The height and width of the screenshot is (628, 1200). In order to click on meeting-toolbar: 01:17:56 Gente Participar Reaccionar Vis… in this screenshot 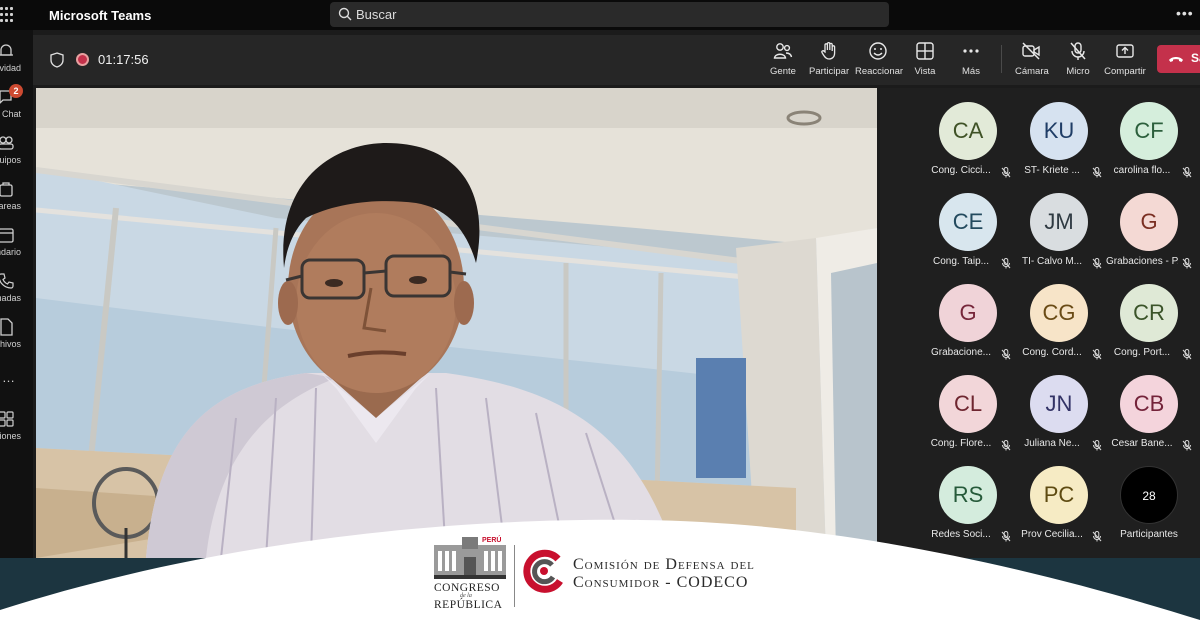, I will do `click(616, 60)`.